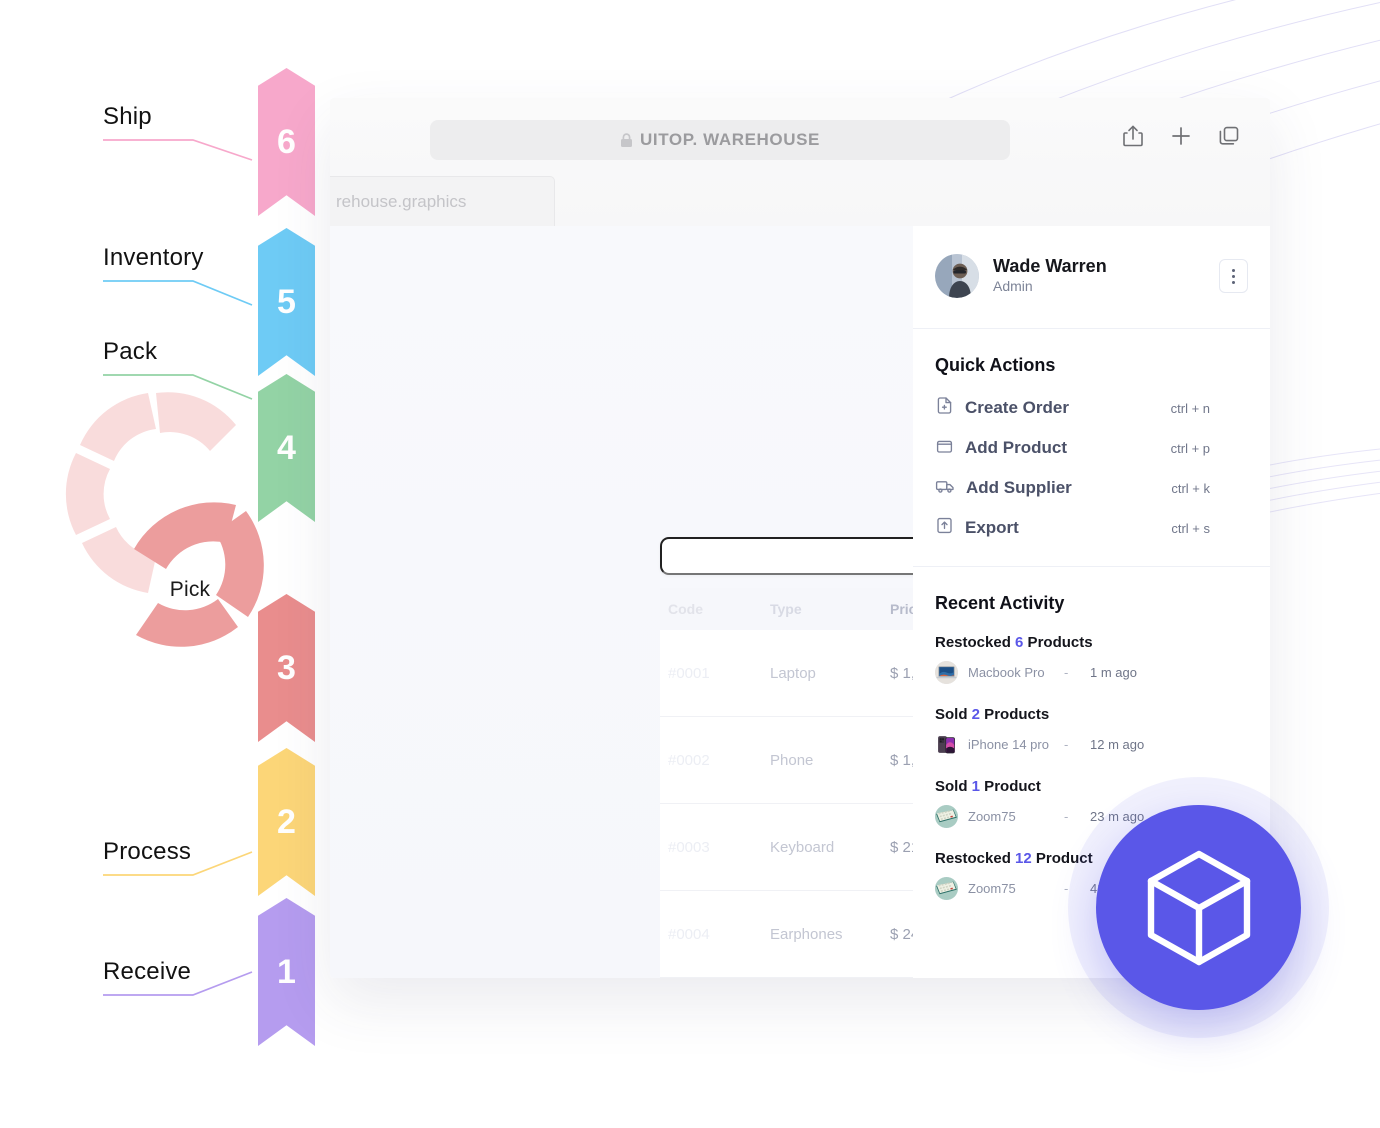 This screenshot has height=1128, width=1380. Describe the element at coordinates (944, 448) in the screenshot. I see `box-icon` at that location.